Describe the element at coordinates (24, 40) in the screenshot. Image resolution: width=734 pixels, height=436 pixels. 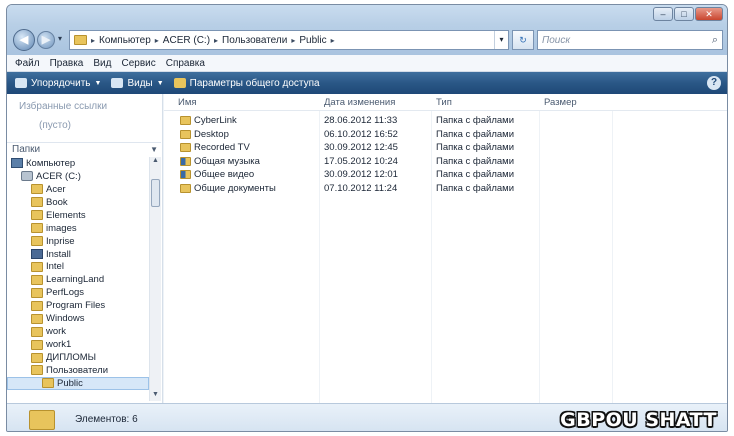
I see `back-button: ◀` at that location.